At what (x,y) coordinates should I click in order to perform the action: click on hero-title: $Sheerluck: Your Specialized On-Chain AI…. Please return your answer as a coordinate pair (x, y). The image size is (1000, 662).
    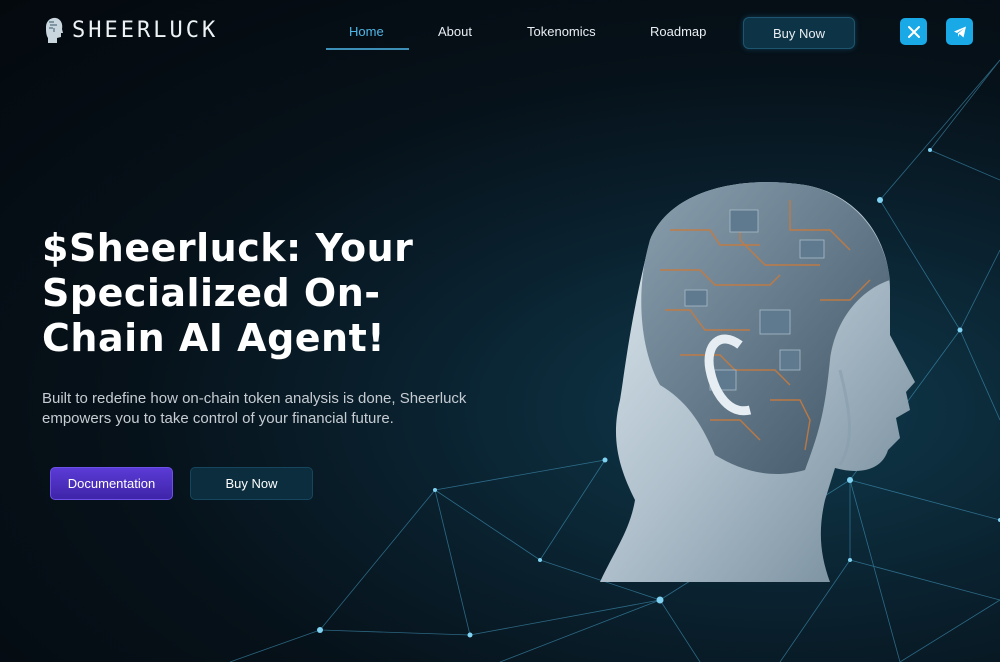
    Looking at the image, I should click on (228, 293).